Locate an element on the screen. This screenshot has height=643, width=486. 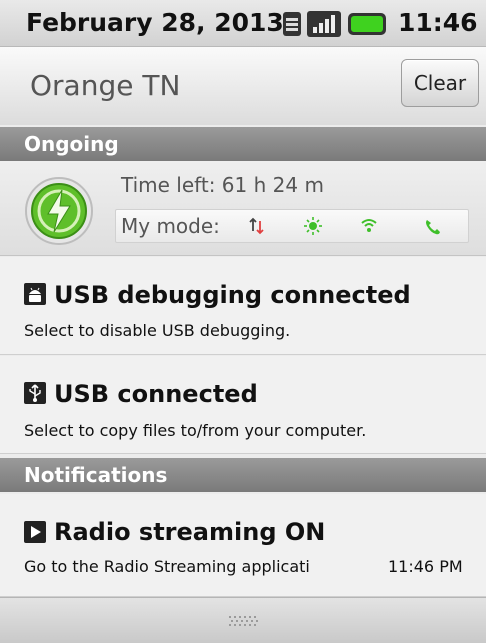
notification-text: Select to disable USB debugging. is located at coordinates (157, 330).